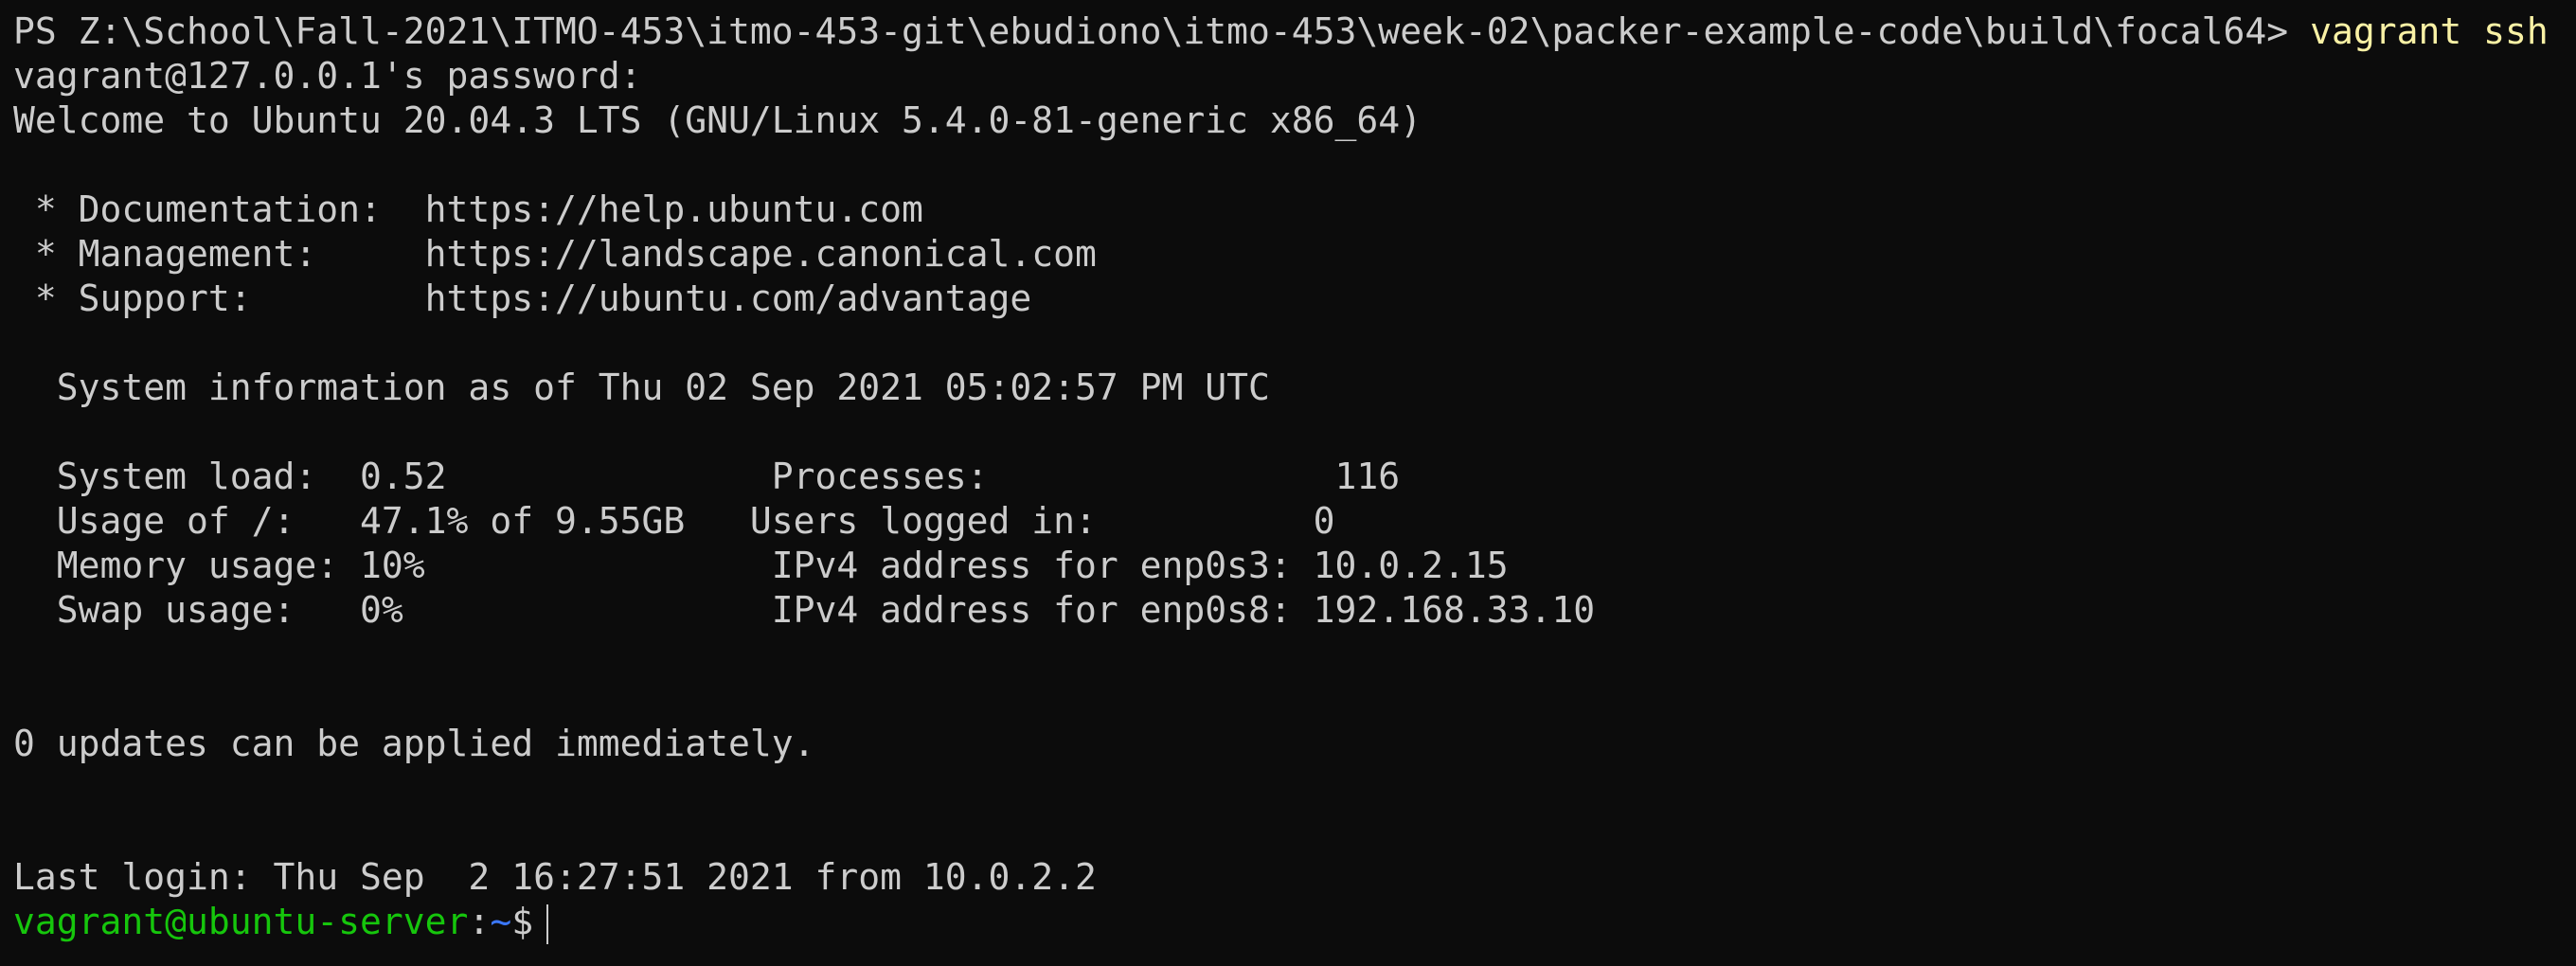 This screenshot has height=966, width=2576. What do you see at coordinates (414, 743) in the screenshot?
I see `output-line: 0 updates can be applied immediately.` at bounding box center [414, 743].